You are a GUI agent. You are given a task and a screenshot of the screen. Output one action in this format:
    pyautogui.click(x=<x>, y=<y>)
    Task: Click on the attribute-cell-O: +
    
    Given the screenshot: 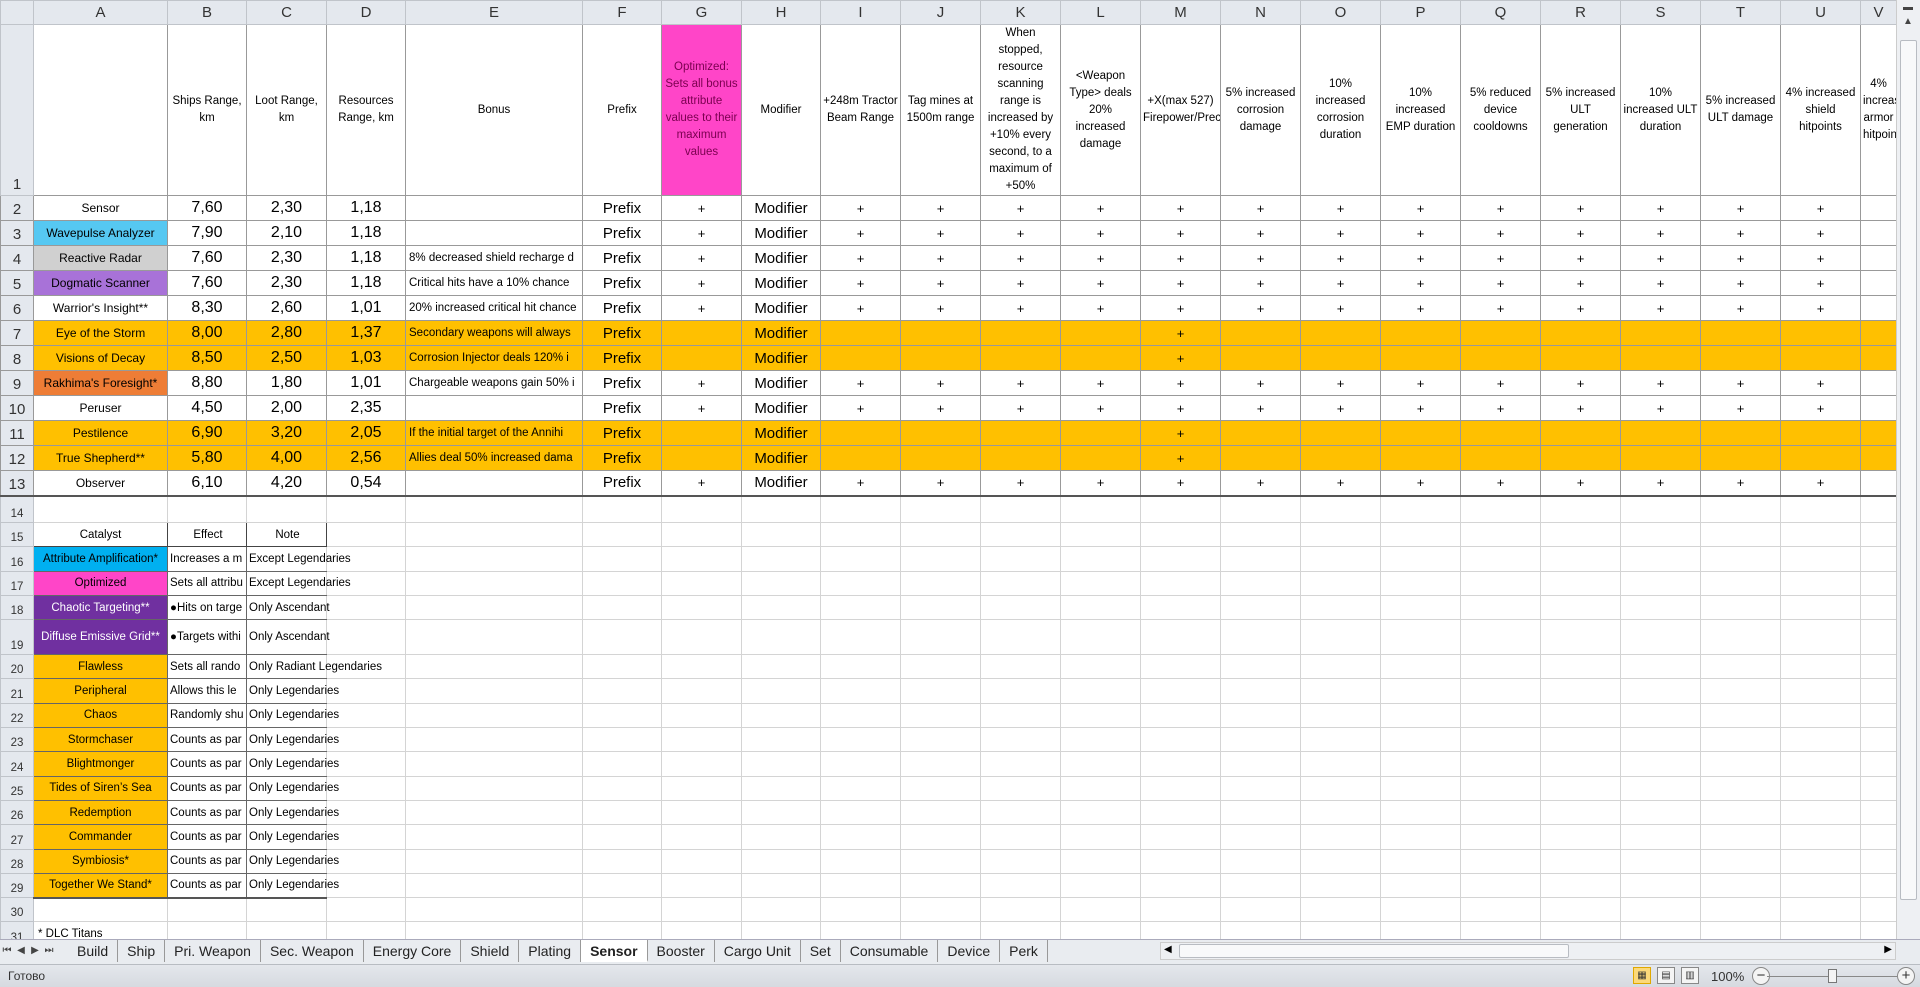 What is the action you would take?
    pyautogui.click(x=1340, y=283)
    